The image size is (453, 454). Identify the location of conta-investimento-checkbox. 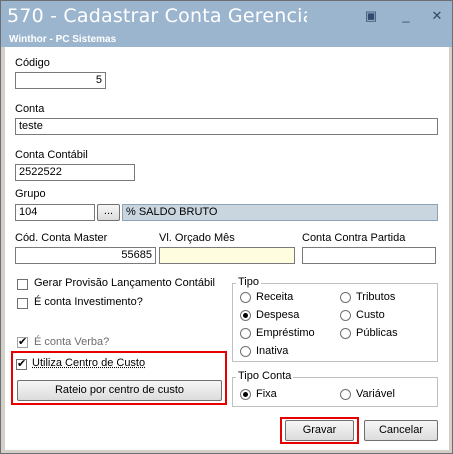
(22, 303).